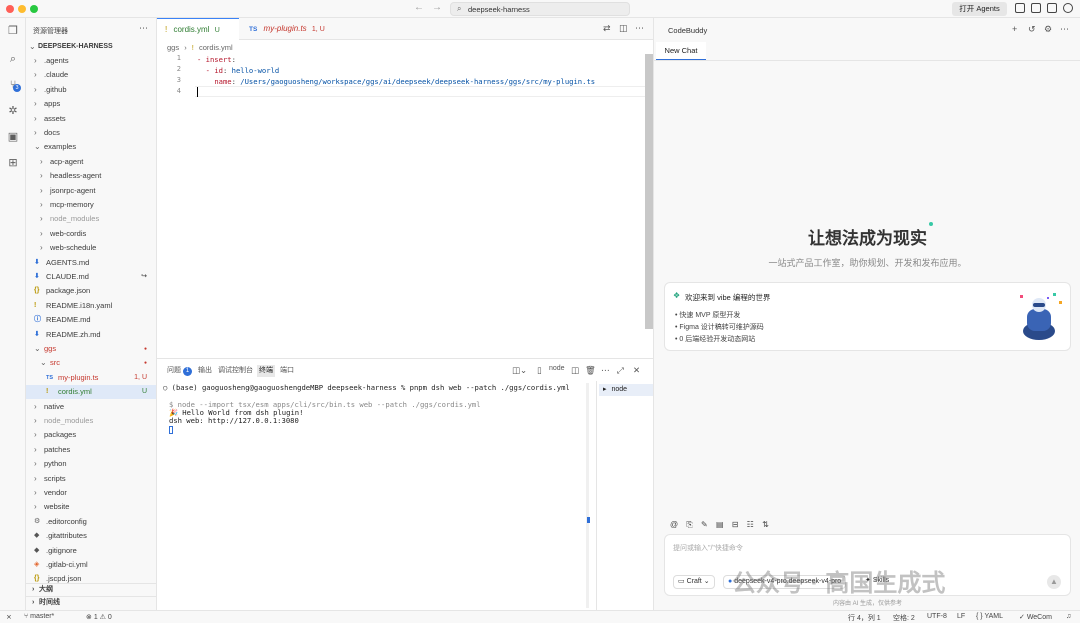  What do you see at coordinates (13, 163) in the screenshot?
I see `extensions-icon: ⊞` at bounding box center [13, 163].